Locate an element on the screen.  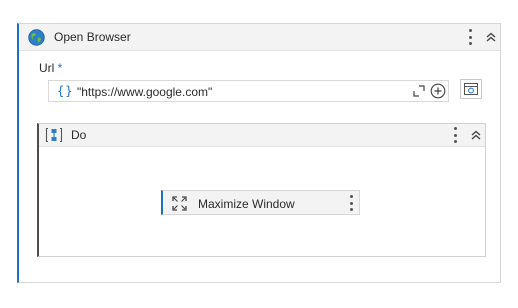
maximize-more-icon is located at coordinates (351, 203).